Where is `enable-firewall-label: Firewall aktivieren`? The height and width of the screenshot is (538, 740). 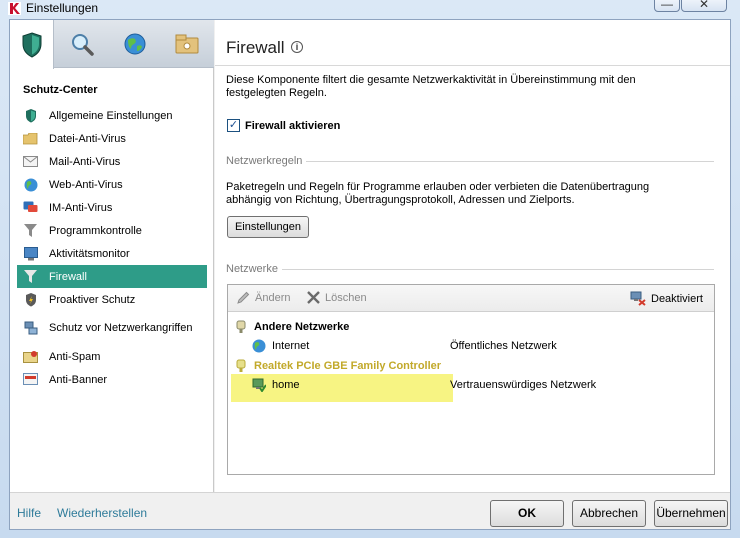 enable-firewall-label: Firewall aktivieren is located at coordinates (293, 125).